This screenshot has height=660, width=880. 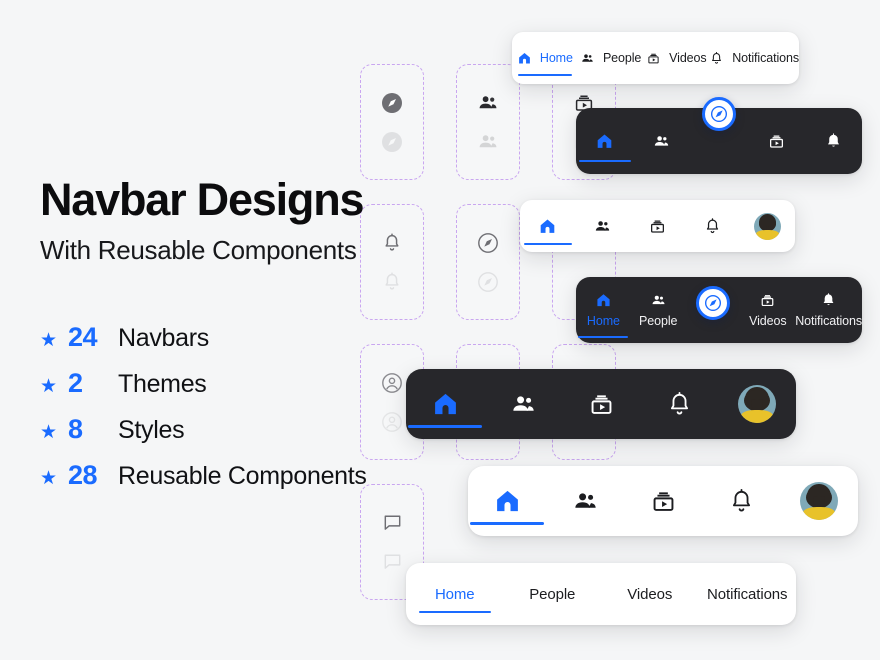 What do you see at coordinates (622, 58) in the screenshot?
I see `nav-label-people: People` at bounding box center [622, 58].